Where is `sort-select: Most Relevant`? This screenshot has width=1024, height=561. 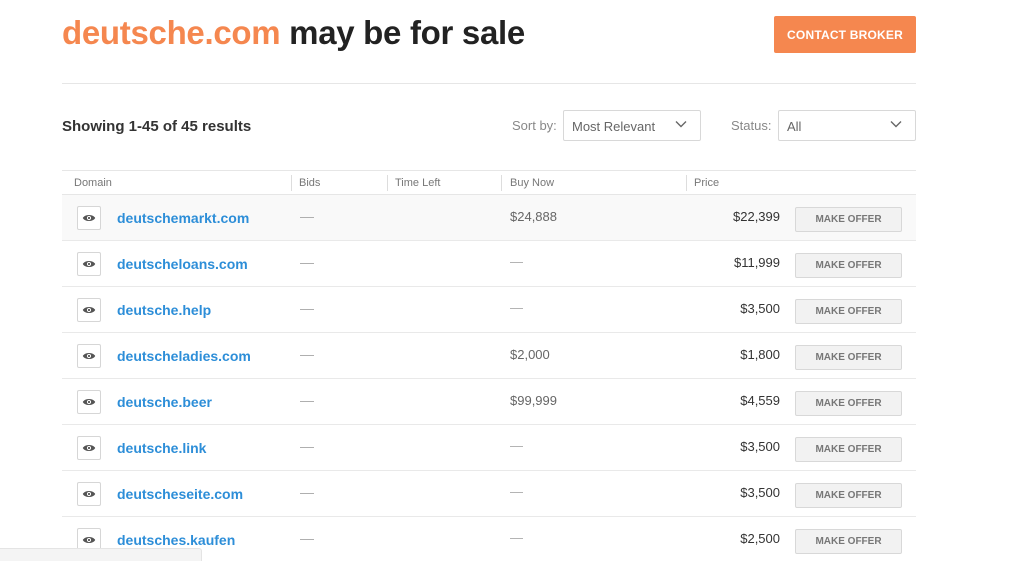
sort-select: Most Relevant is located at coordinates (632, 125).